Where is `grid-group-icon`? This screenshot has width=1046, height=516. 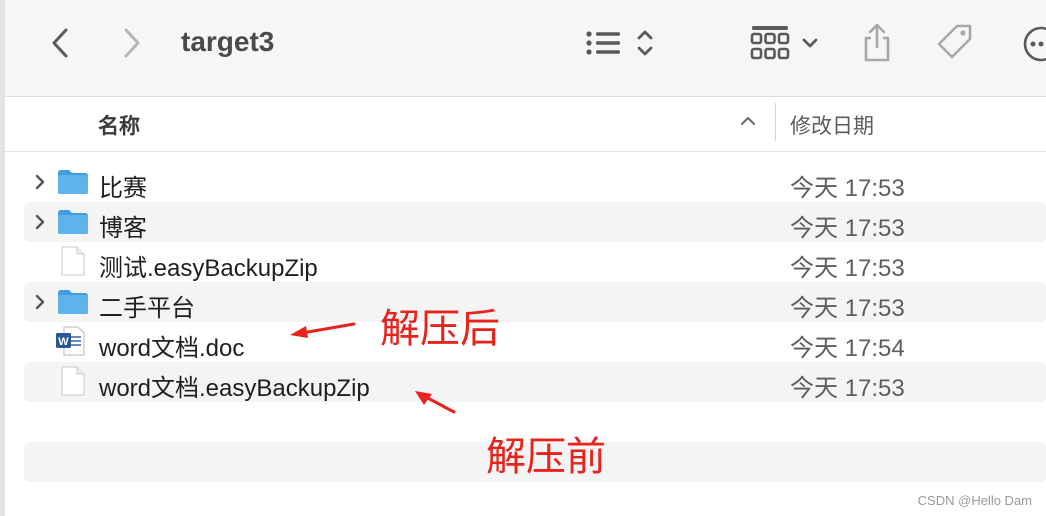 grid-group-icon is located at coordinates (770, 43).